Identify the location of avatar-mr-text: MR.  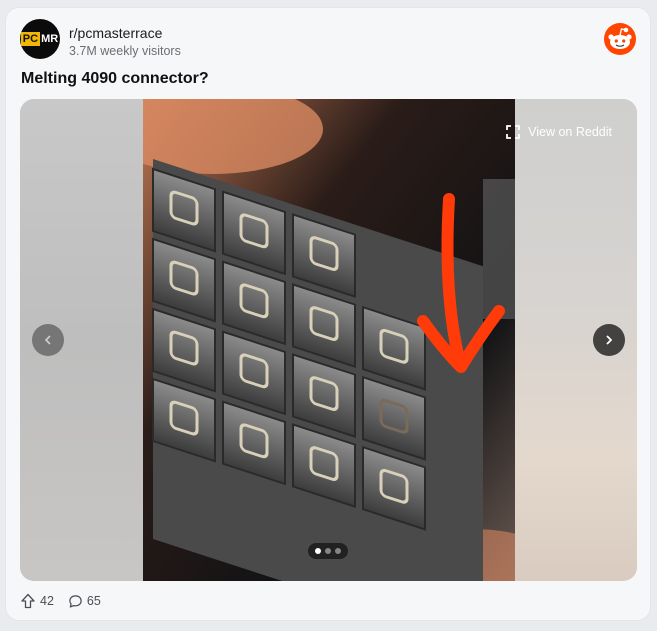
(50, 39).